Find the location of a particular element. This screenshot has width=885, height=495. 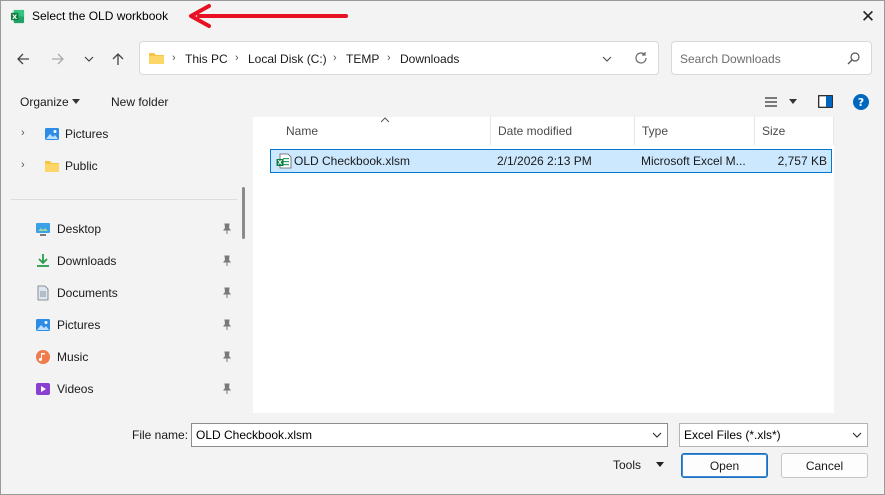

title-bar: X Select the OLD workbook ✕ is located at coordinates (442, 16).